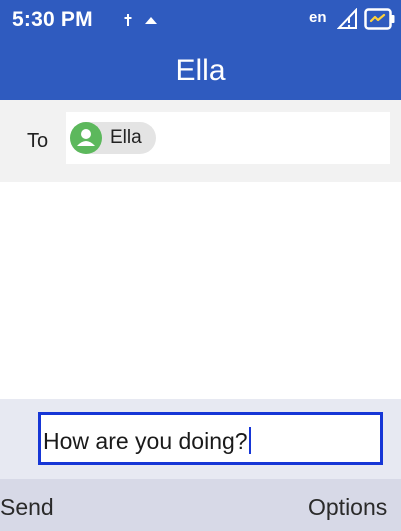  I want to click on recipient-chip-label: Ella, so click(126, 137).